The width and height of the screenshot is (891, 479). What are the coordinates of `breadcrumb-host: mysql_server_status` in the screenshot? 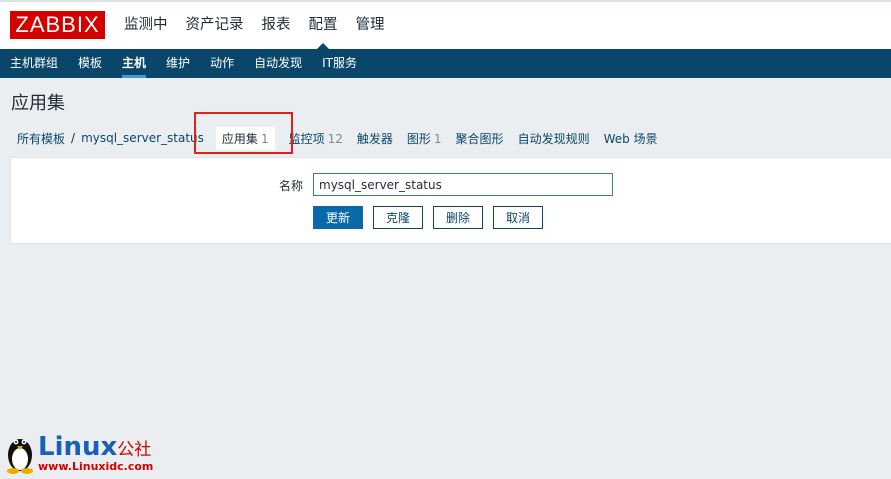 It's located at (142, 138).